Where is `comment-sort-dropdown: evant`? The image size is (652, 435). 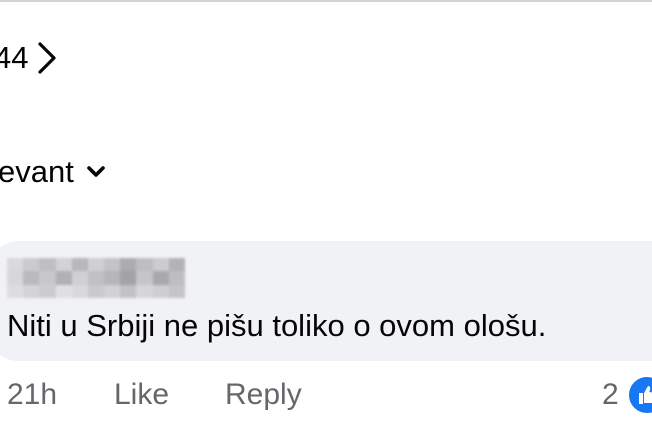
comment-sort-dropdown: evant is located at coordinates (53, 172).